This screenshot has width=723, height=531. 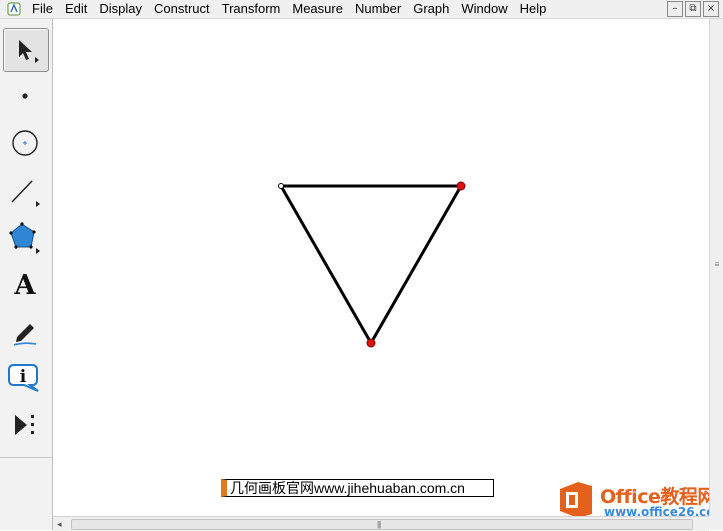 I want to click on triangle, so click(x=371, y=264).